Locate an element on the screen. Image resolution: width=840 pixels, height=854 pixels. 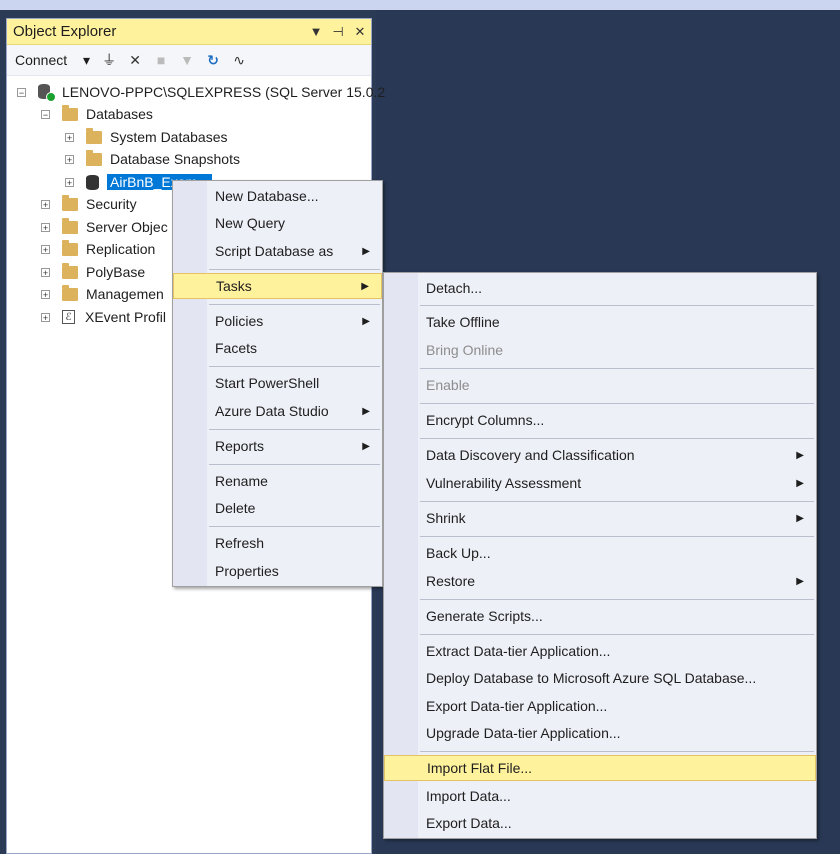
tree-node-polybase: + PolyBase is located at coordinates (93, 272).